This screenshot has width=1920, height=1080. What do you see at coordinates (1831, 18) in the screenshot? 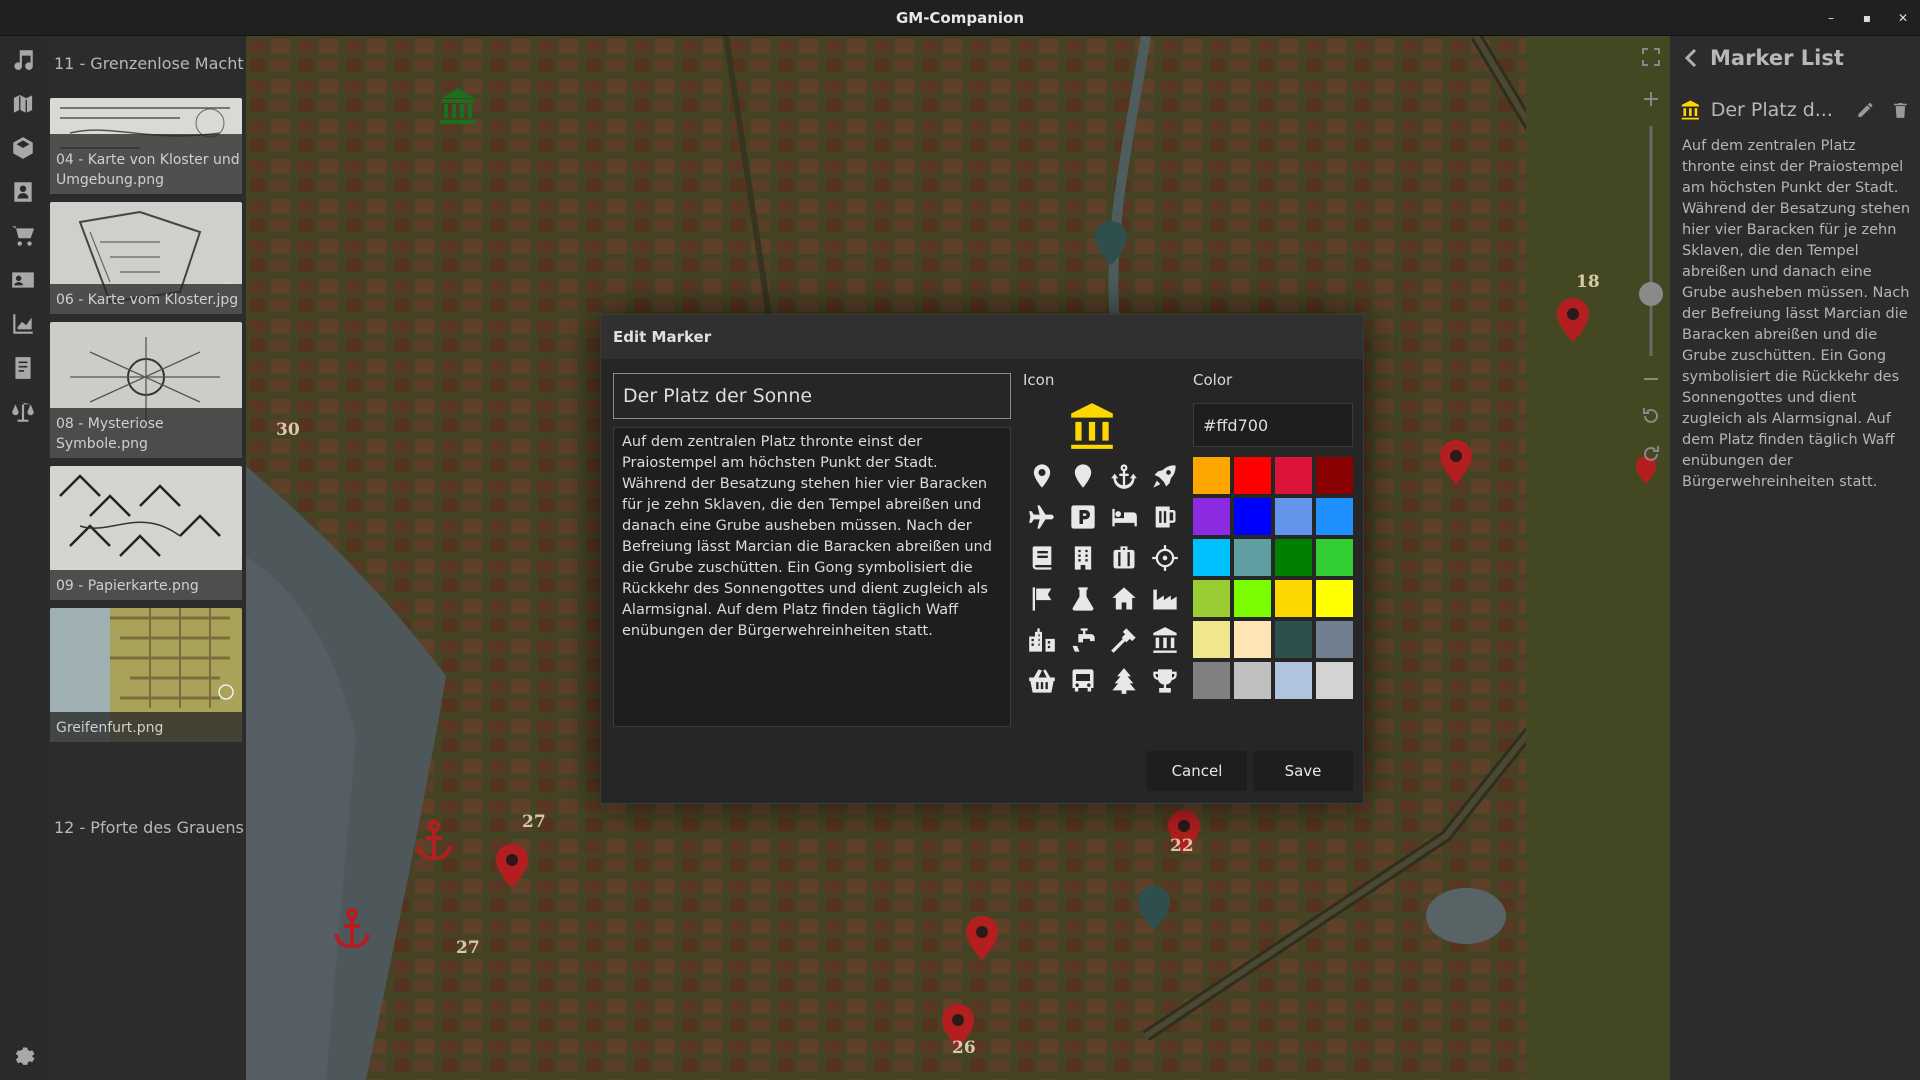
I see `minimize-button: –` at bounding box center [1831, 18].